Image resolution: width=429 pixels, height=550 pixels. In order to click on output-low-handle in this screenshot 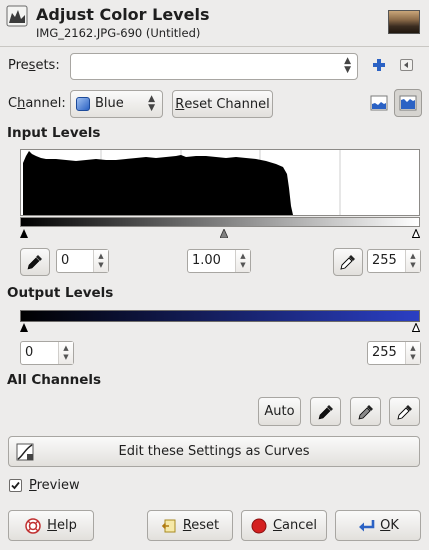, I will do `click(24, 327)`.